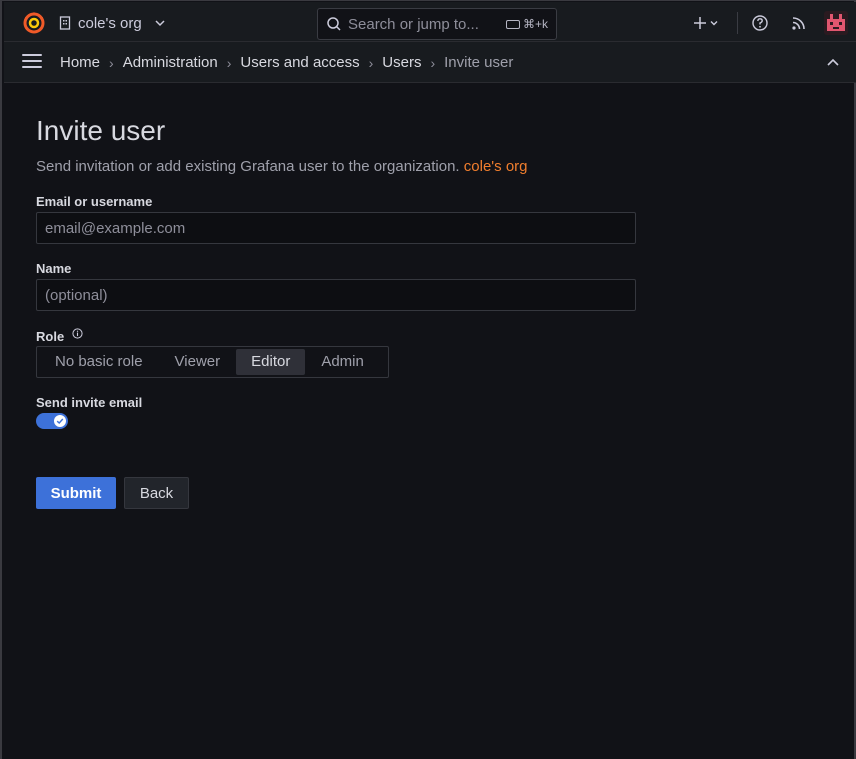 The image size is (856, 759). Describe the element at coordinates (110, 23) in the screenshot. I see `org-name: cole's org` at that location.